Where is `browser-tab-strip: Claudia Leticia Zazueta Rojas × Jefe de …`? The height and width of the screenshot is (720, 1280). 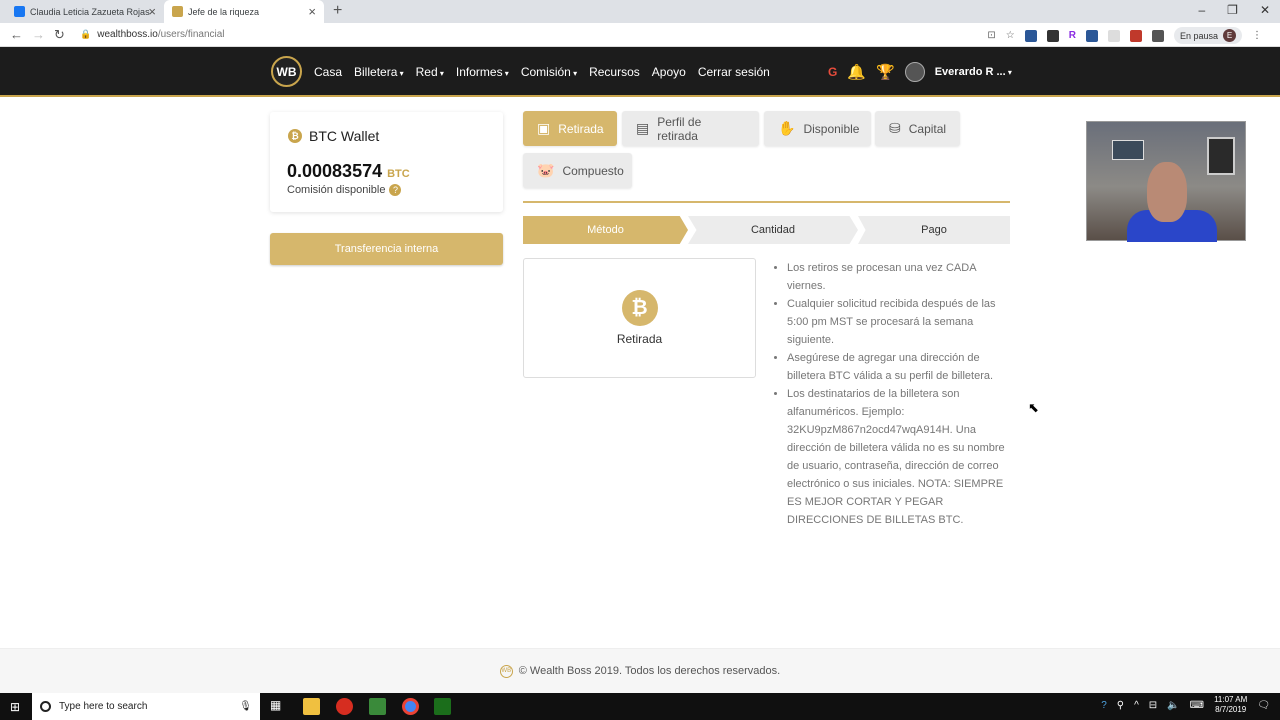 browser-tab-strip: Claudia Leticia Zazueta Rojas × Jefe de … is located at coordinates (640, 11).